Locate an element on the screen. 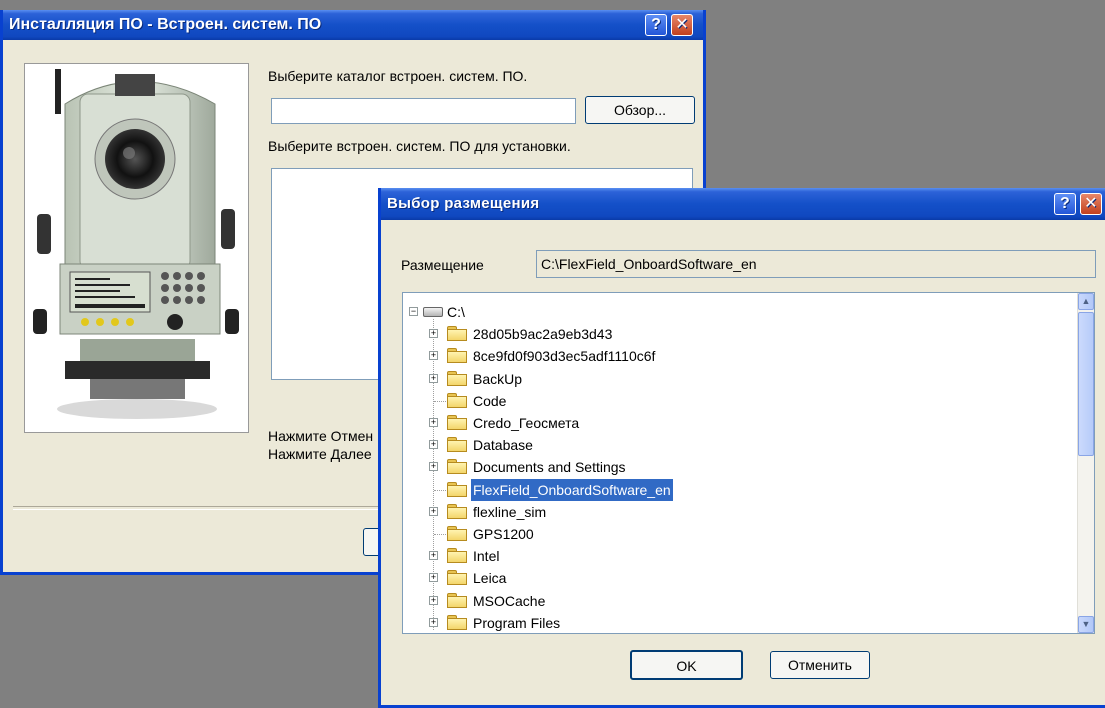 Image resolution: width=1105 pixels, height=708 pixels. location-label: Размещение is located at coordinates (442, 265).